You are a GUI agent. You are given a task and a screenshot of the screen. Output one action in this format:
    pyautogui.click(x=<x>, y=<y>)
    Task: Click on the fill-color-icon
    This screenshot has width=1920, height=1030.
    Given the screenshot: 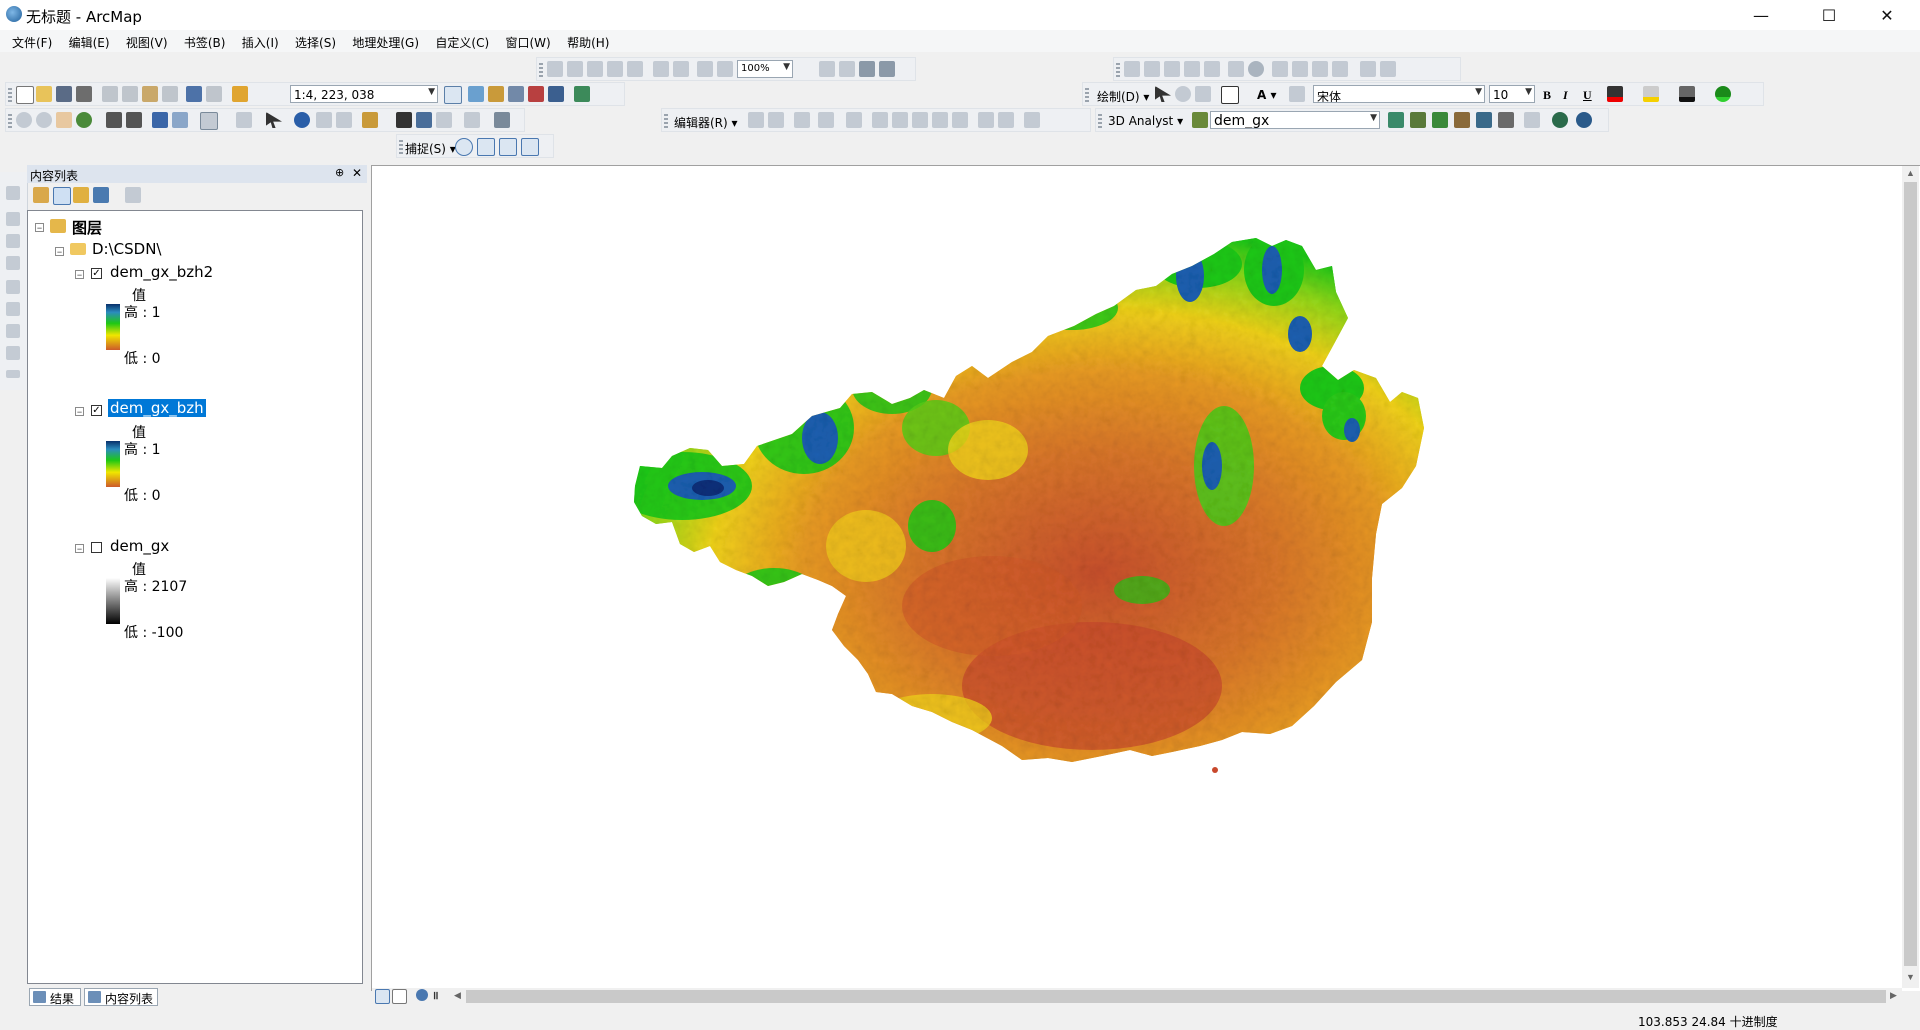 What is the action you would take?
    pyautogui.click(x=1651, y=94)
    